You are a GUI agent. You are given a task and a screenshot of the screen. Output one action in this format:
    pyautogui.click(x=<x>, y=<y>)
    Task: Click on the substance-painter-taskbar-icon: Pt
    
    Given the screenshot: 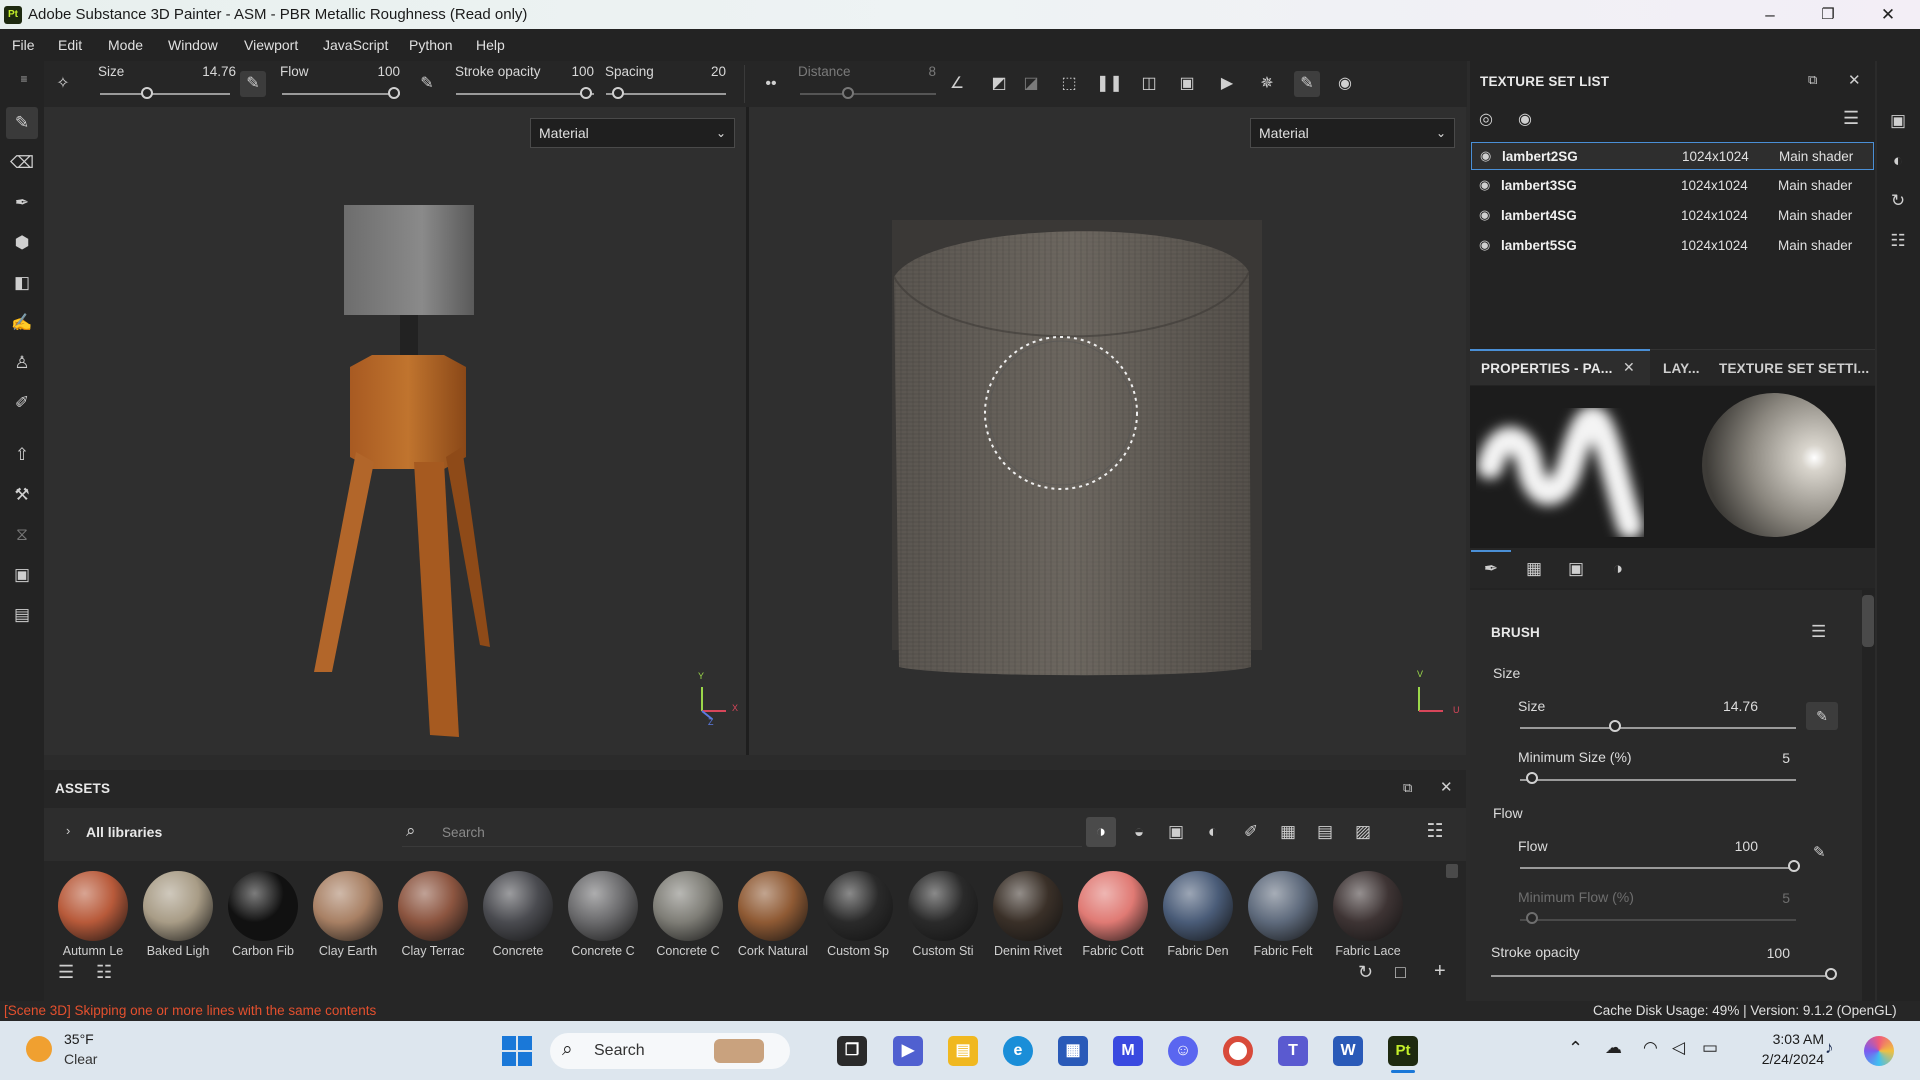 What is the action you would take?
    pyautogui.click(x=1403, y=1051)
    